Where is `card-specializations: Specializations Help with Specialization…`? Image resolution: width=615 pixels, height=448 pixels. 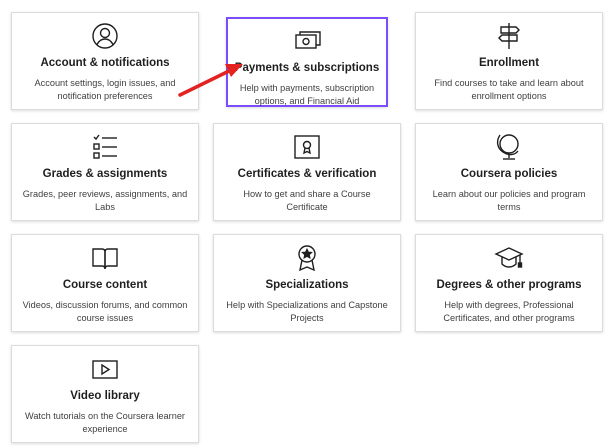 card-specializations: Specializations Help with Specialization… is located at coordinates (307, 283).